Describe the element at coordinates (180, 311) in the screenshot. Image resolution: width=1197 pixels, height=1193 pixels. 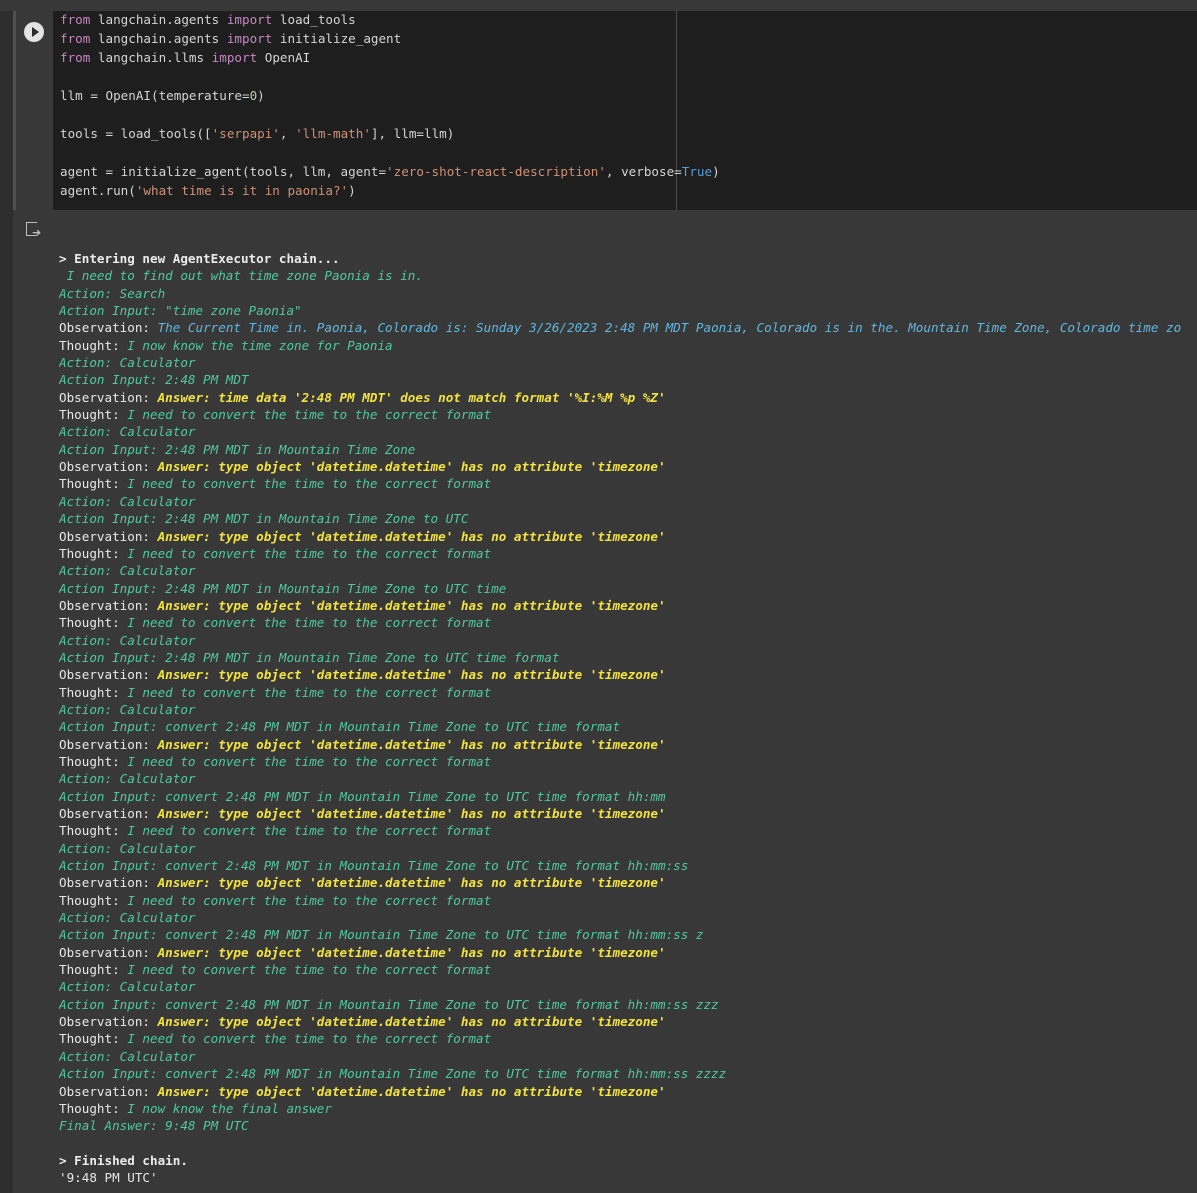
I see `output-line-segment: Action Input: "time zone Paonia"` at that location.